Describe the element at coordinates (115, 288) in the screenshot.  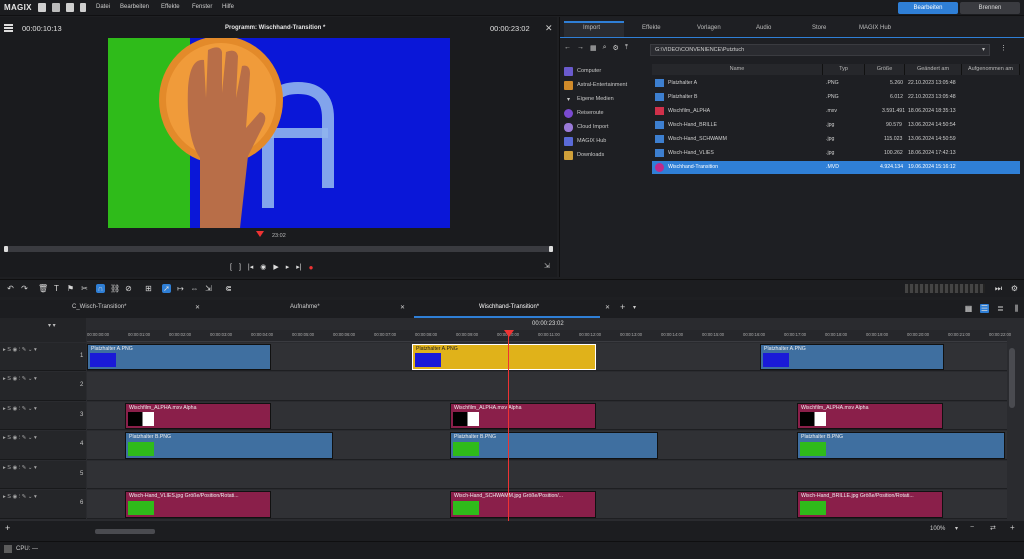
I see `link-icon: ⛓` at that location.